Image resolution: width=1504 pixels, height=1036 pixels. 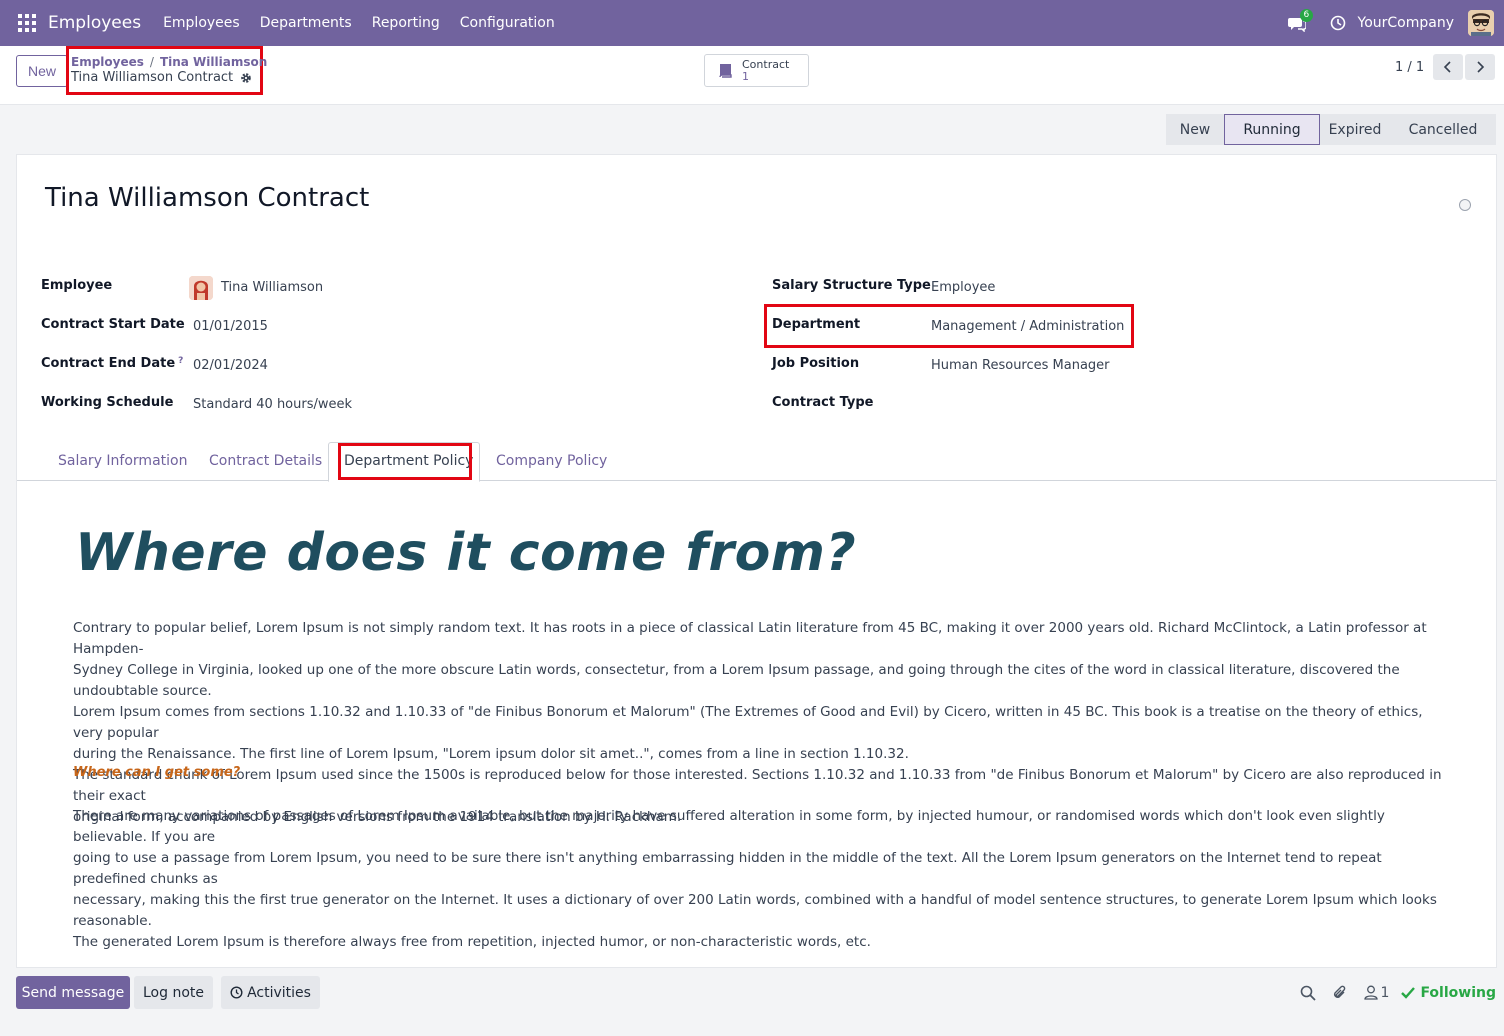 I want to click on pager-next-button, so click(x=1480, y=67).